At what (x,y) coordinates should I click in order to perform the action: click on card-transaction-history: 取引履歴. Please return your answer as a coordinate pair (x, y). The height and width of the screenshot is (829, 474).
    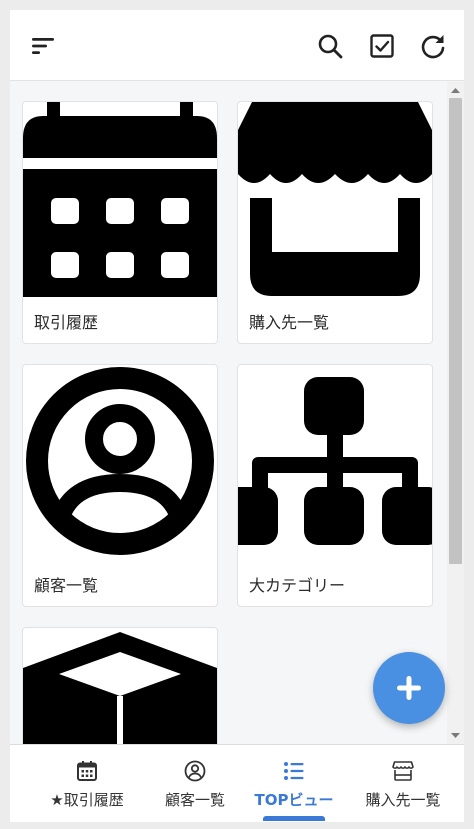
    Looking at the image, I should click on (120, 222).